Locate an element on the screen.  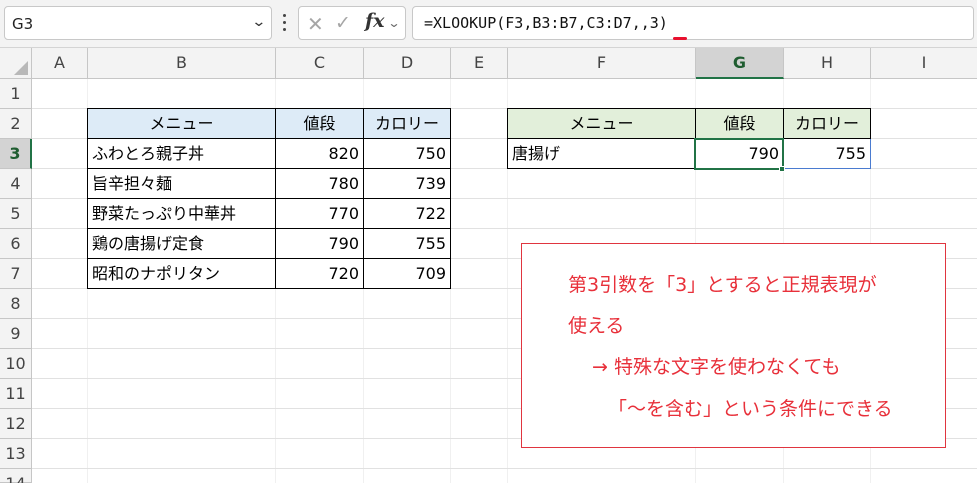
table-cell-menu: 昭和のナポリタン is located at coordinates (182, 274).